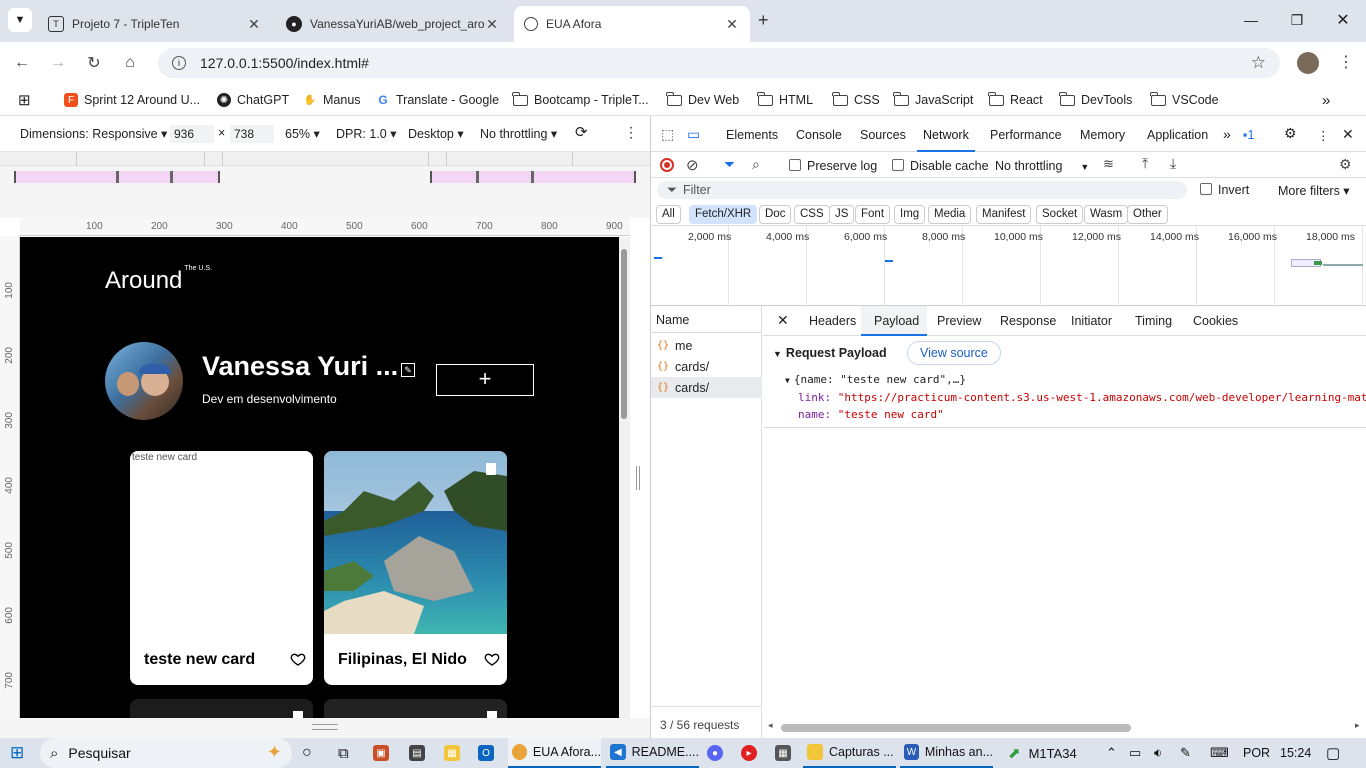 The image size is (1366, 768). What do you see at coordinates (933, 100) in the screenshot?
I see `bookmark-javascript: JavaScript` at bounding box center [933, 100].